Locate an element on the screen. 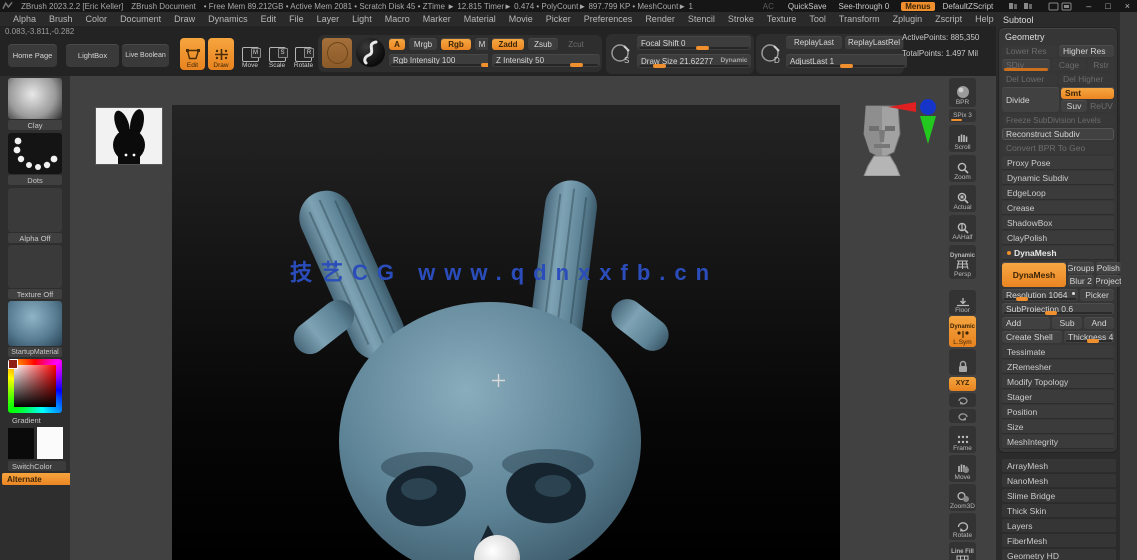 This screenshot has height=560, width=1137. menu-light: Light is located at coordinates (362, 19).